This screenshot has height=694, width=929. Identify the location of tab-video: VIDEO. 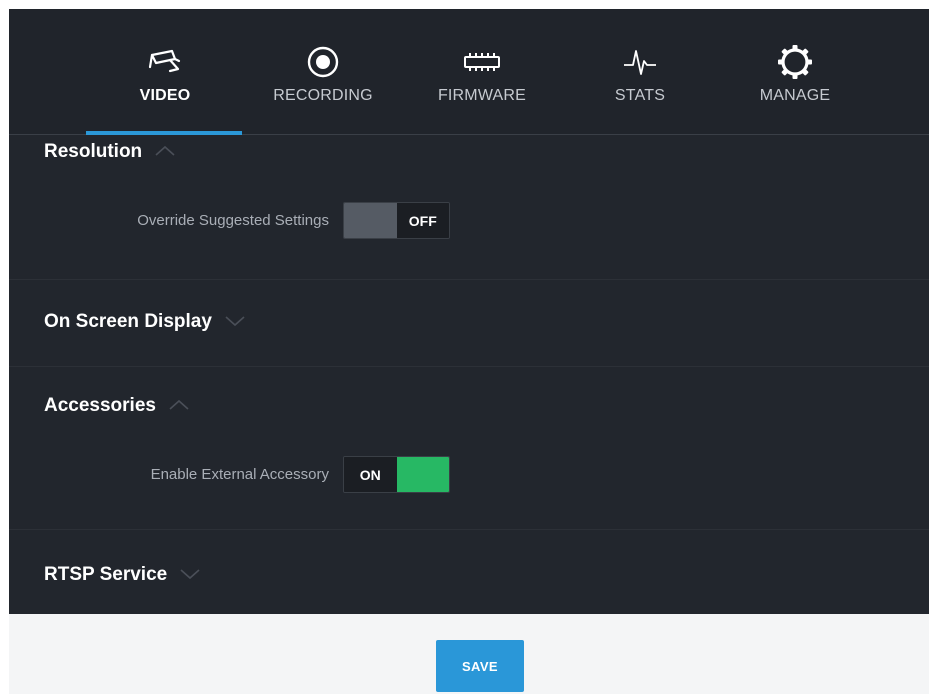
(165, 72).